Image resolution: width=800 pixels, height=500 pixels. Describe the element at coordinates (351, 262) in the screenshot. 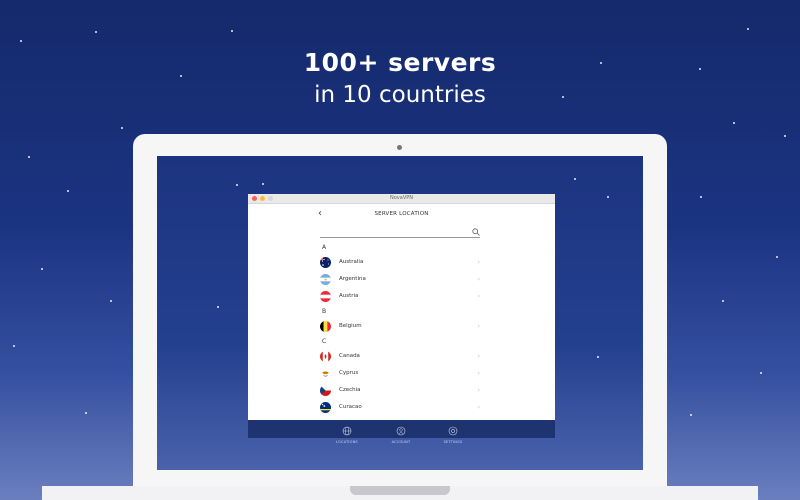

I see `country-name: Australia` at that location.